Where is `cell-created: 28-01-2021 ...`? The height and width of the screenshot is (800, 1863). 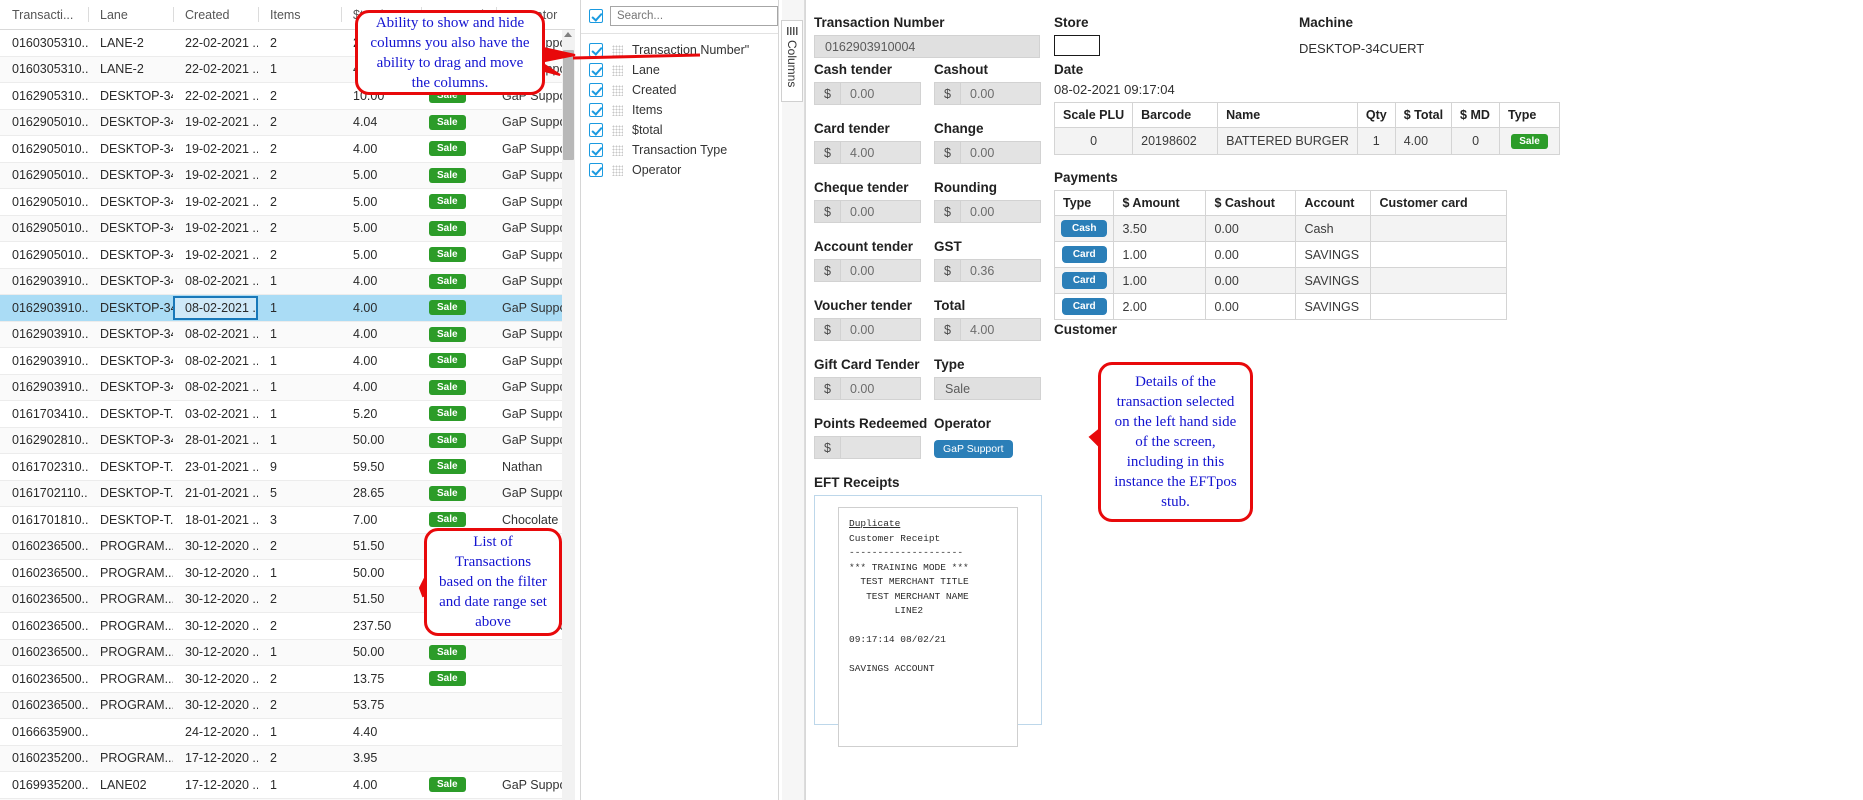 cell-created: 28-01-2021 ... is located at coordinates (215, 441).